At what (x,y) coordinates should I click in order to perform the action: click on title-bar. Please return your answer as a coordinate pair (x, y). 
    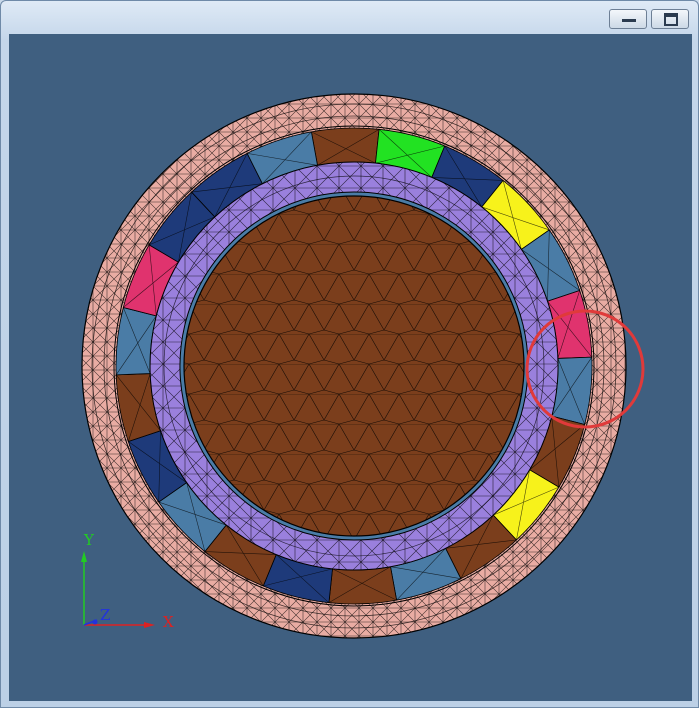
    Looking at the image, I should click on (349, 17).